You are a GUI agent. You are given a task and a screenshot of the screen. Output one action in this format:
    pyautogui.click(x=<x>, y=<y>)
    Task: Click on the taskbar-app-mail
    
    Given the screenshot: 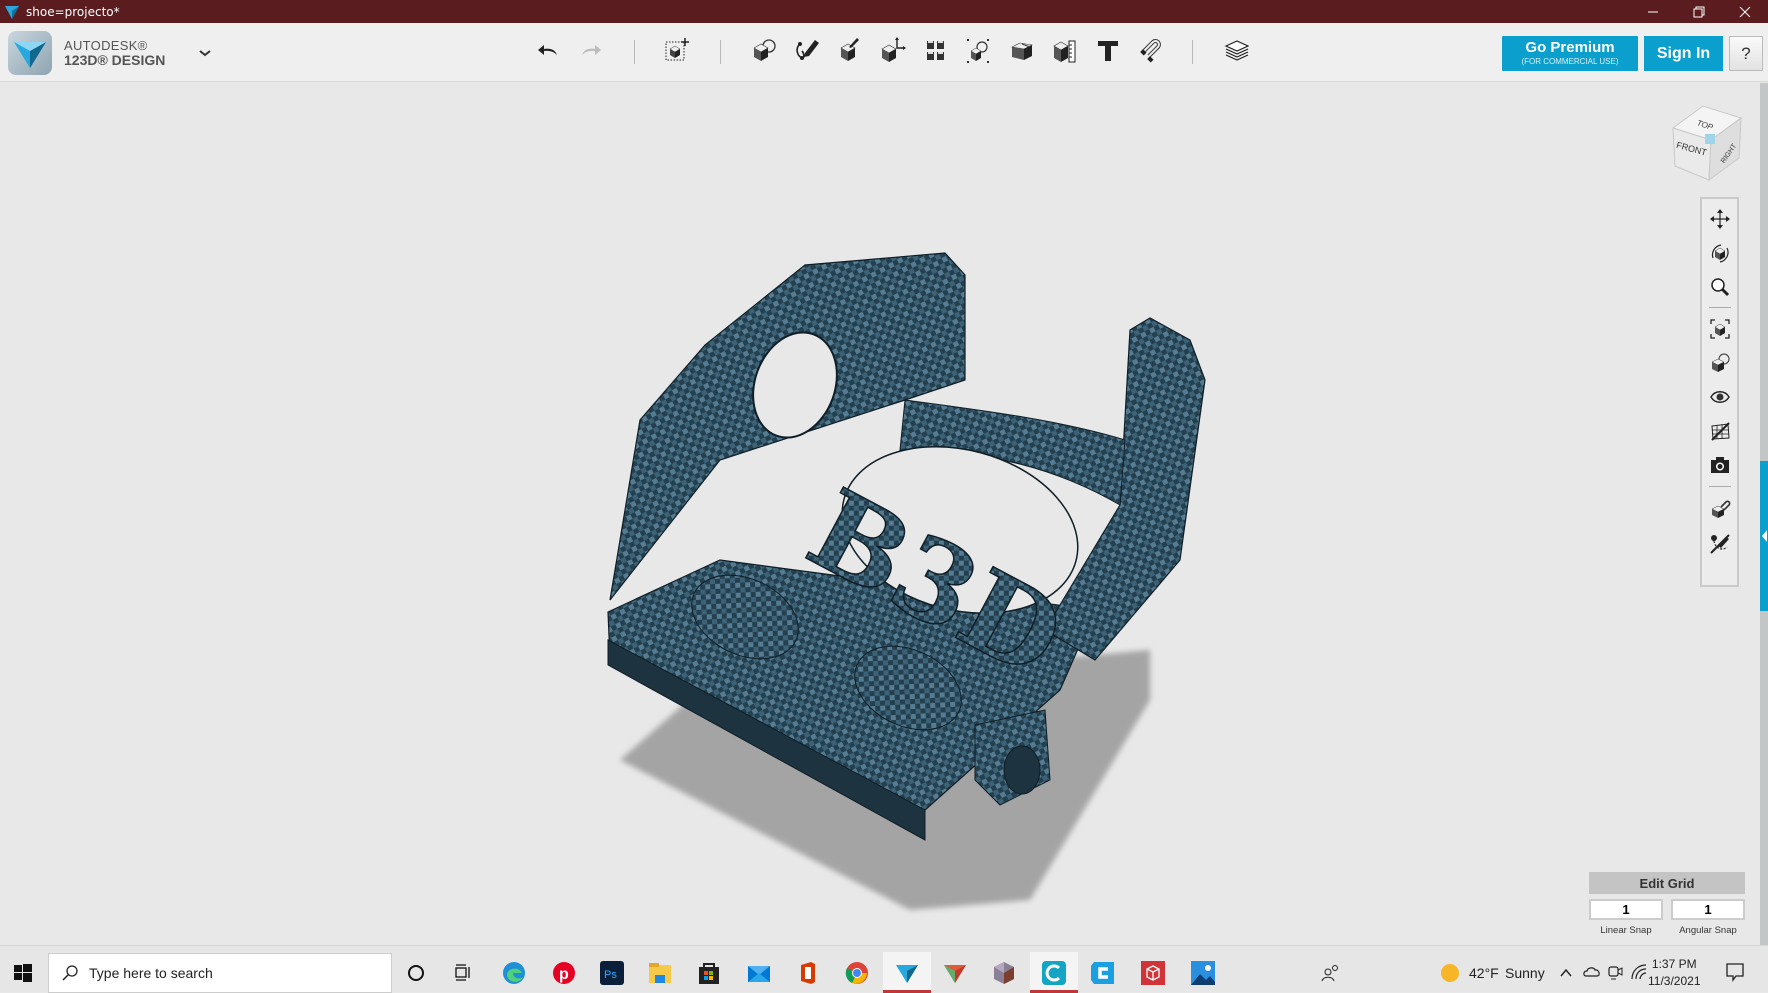 What is the action you would take?
    pyautogui.click(x=759, y=972)
    